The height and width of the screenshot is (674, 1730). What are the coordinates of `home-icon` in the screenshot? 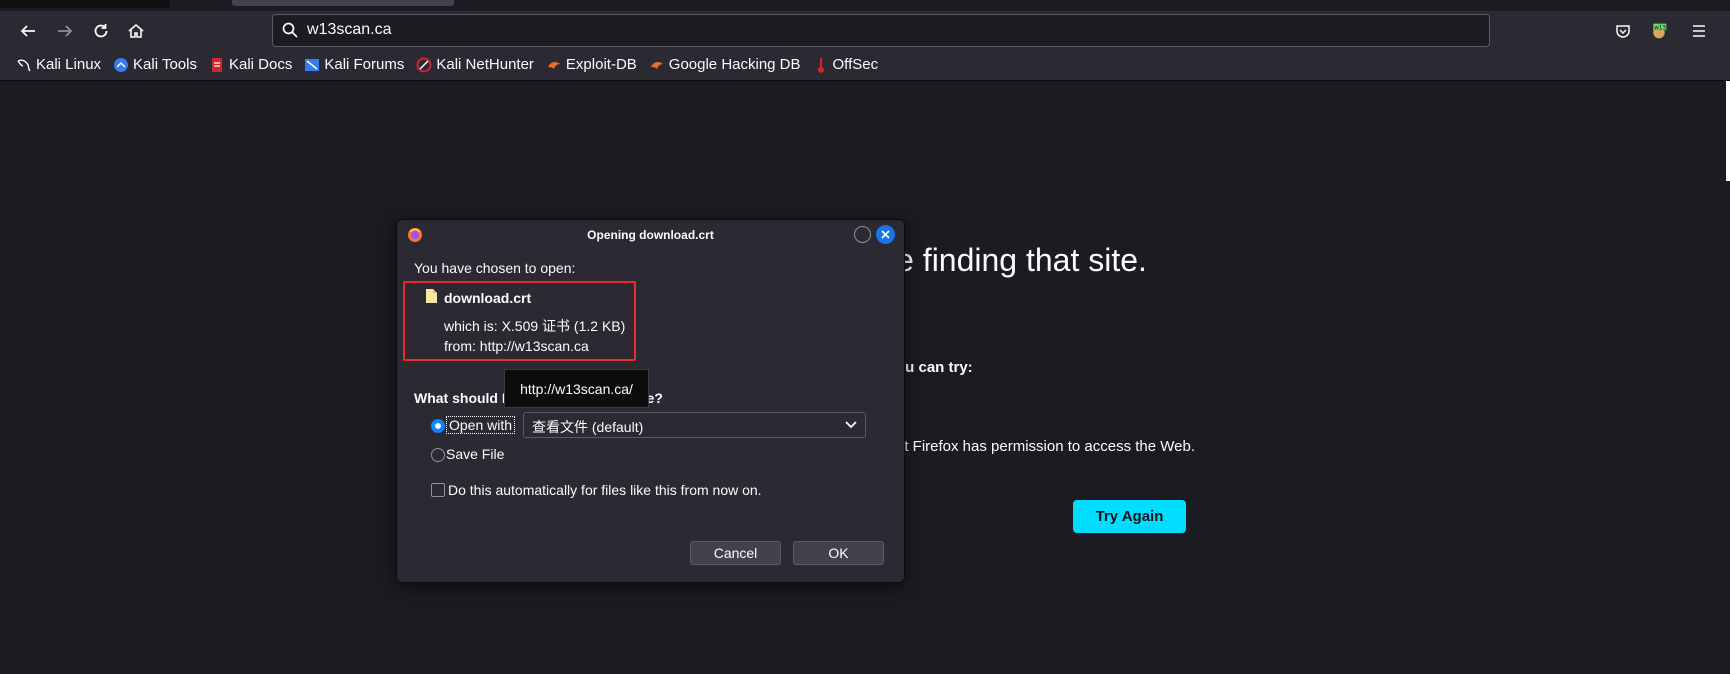 It's located at (136, 30).